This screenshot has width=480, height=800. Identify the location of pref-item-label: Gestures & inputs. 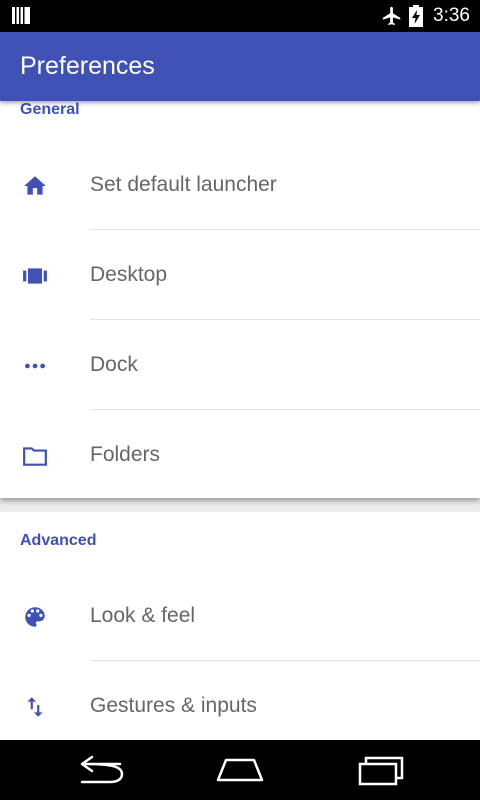
(173, 705).